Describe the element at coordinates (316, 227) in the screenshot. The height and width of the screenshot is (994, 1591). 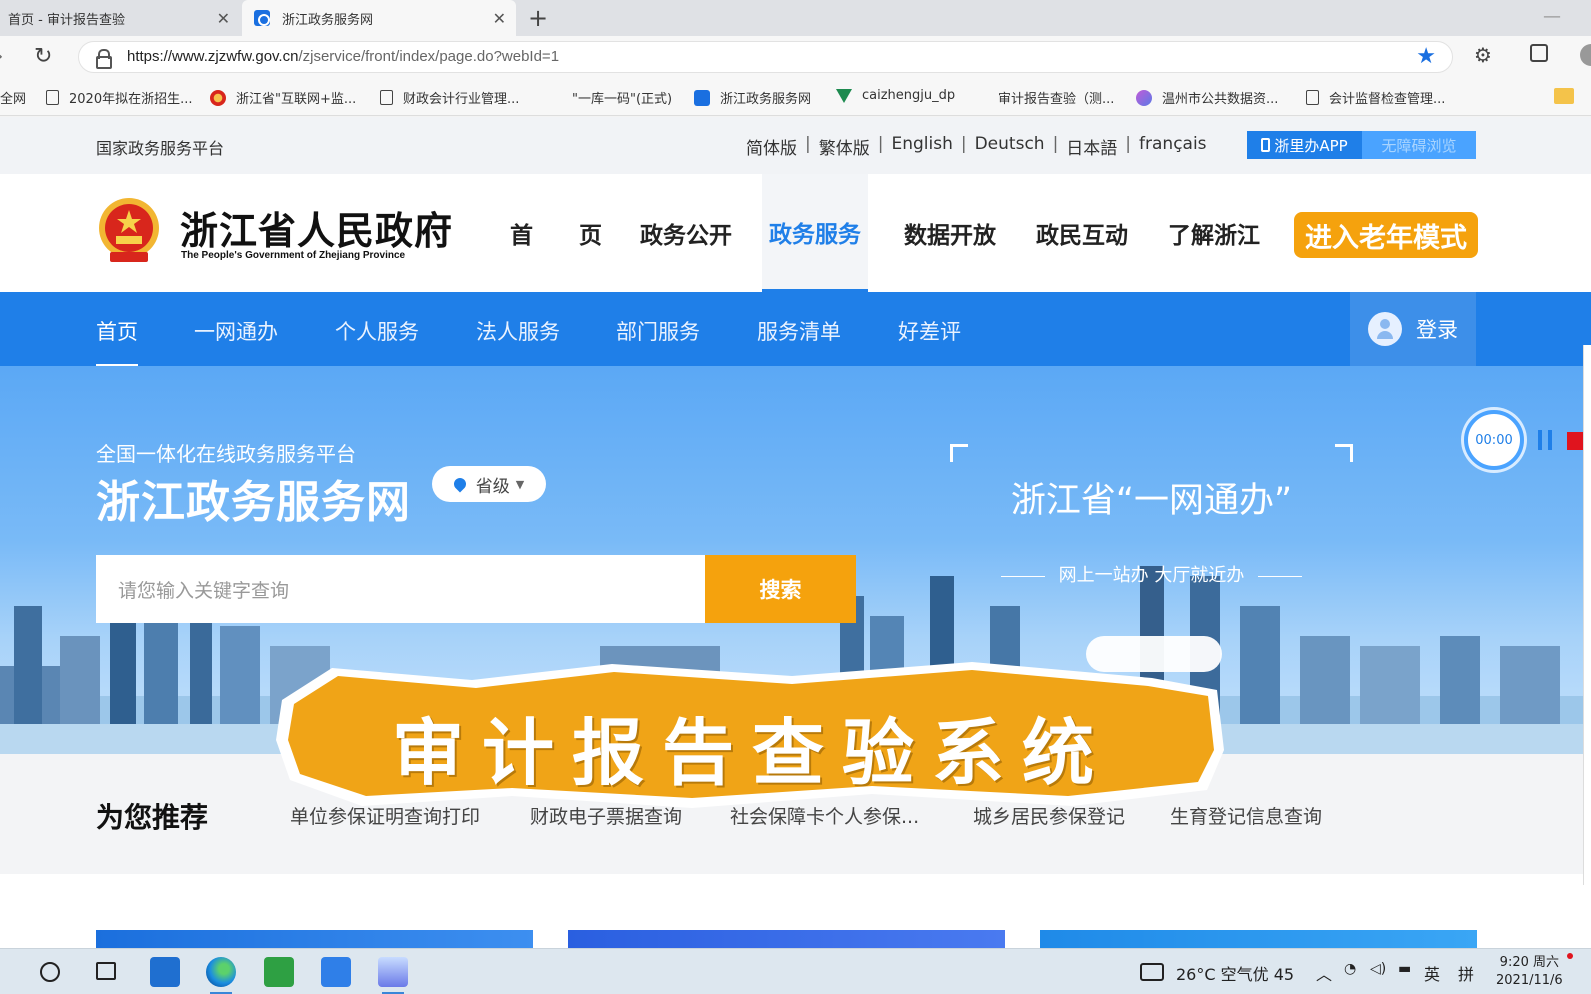
I see `gov-name: 浙江省人民政府` at that location.